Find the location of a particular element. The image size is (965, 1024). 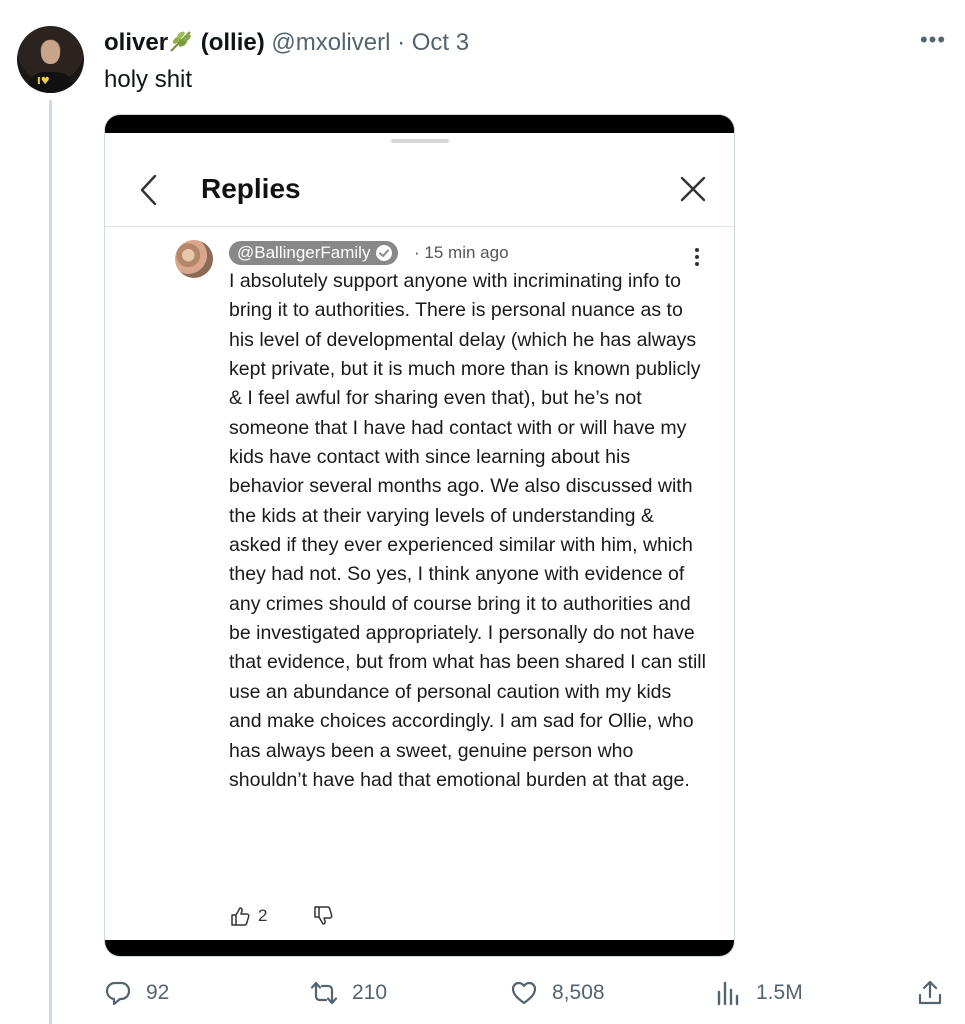

screenshot-top-bar is located at coordinates (419, 124).